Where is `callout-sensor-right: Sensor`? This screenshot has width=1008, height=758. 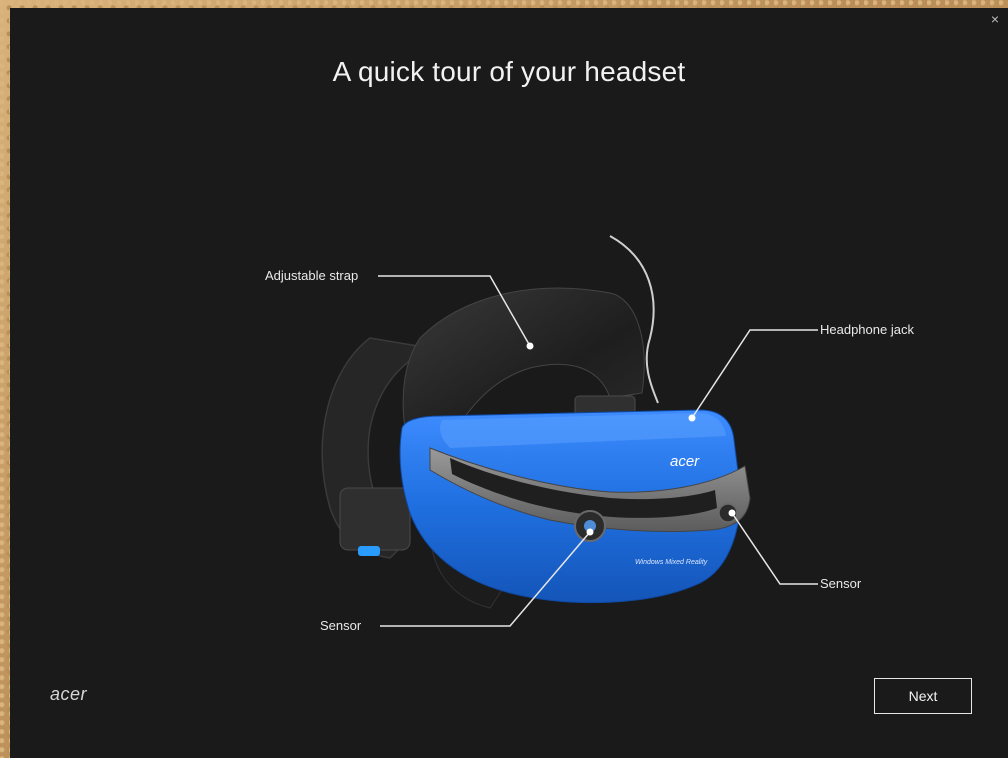 callout-sensor-right: Sensor is located at coordinates (841, 583).